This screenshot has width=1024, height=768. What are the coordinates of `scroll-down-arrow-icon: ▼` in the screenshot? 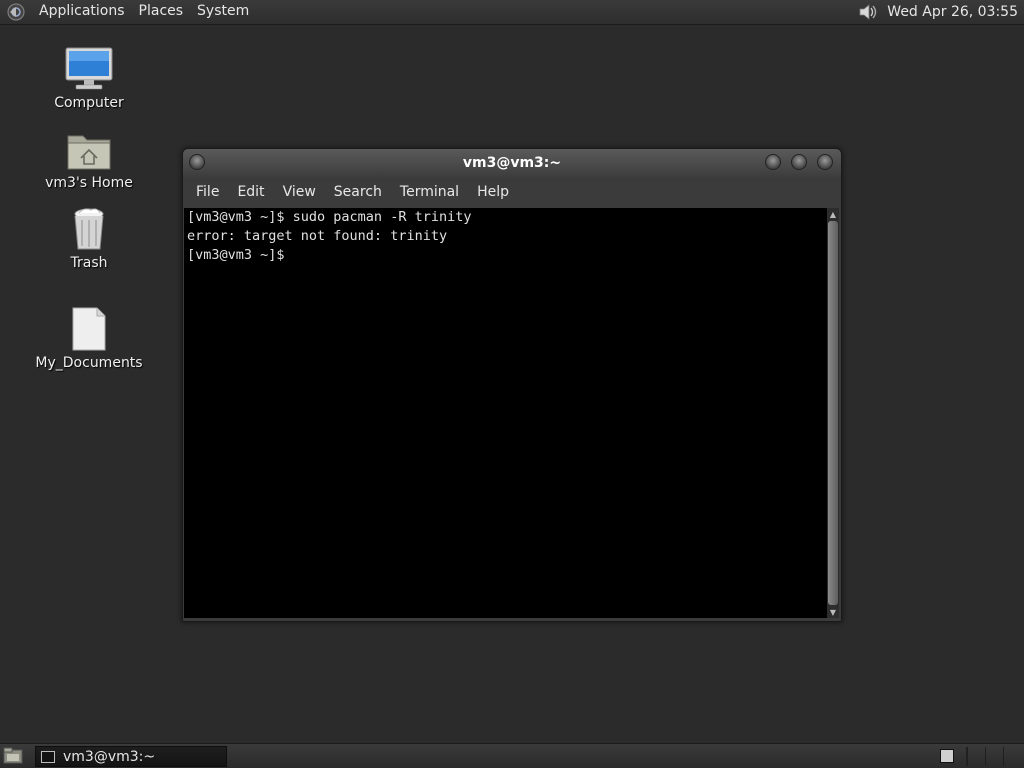 It's located at (833, 612).